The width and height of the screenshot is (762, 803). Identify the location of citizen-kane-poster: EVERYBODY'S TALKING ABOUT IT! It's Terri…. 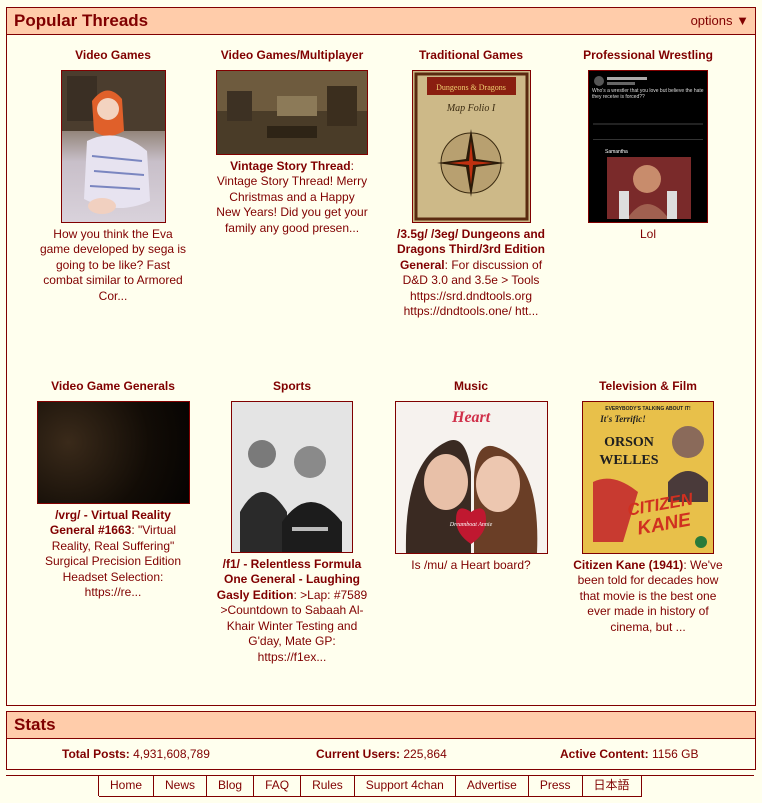
(648, 477).